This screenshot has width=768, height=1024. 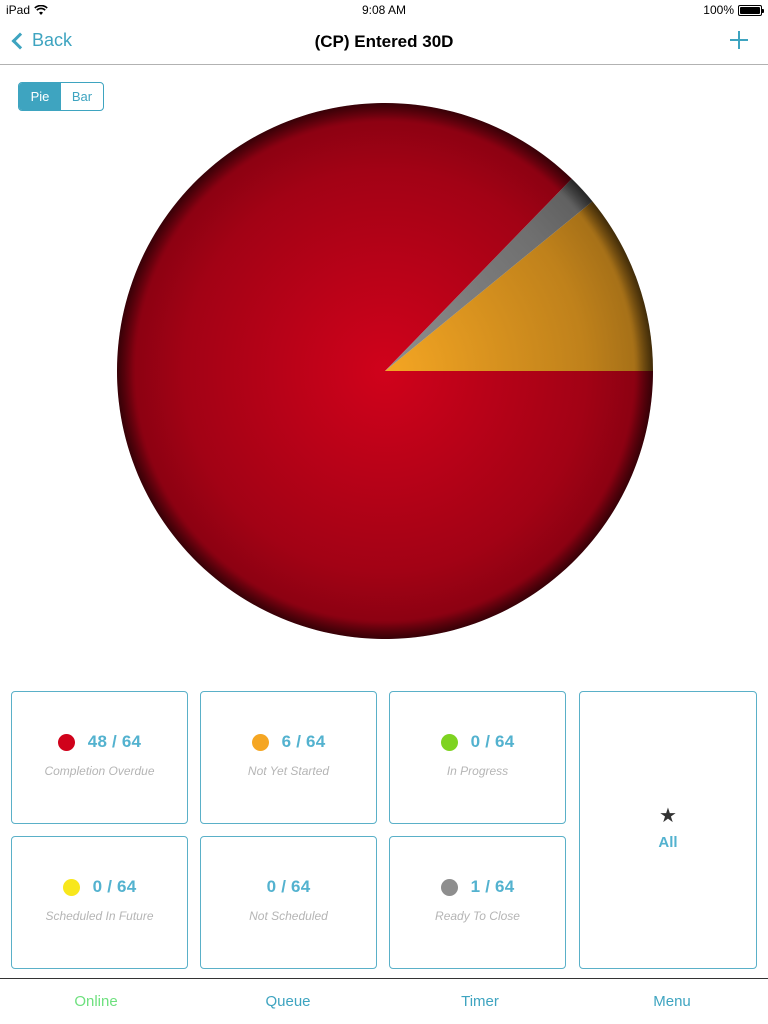 I want to click on battery-icon, so click(x=751, y=10).